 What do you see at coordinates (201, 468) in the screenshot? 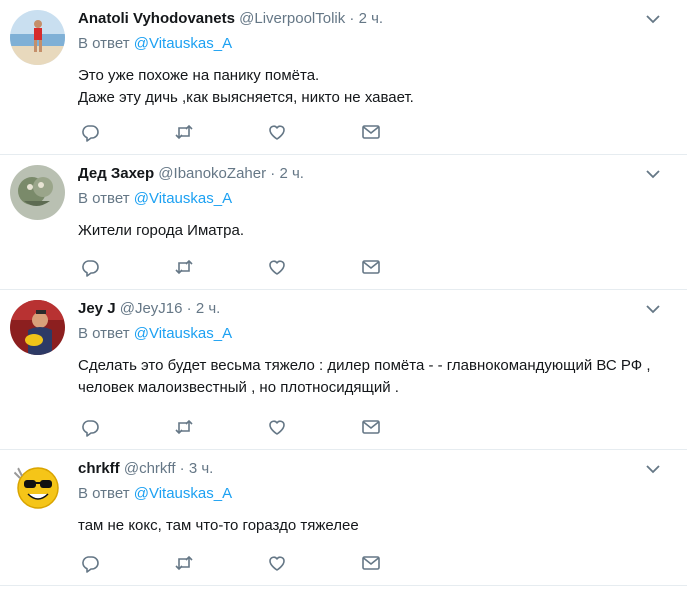
I see `tweet-timestamp: 3 ч.` at bounding box center [201, 468].